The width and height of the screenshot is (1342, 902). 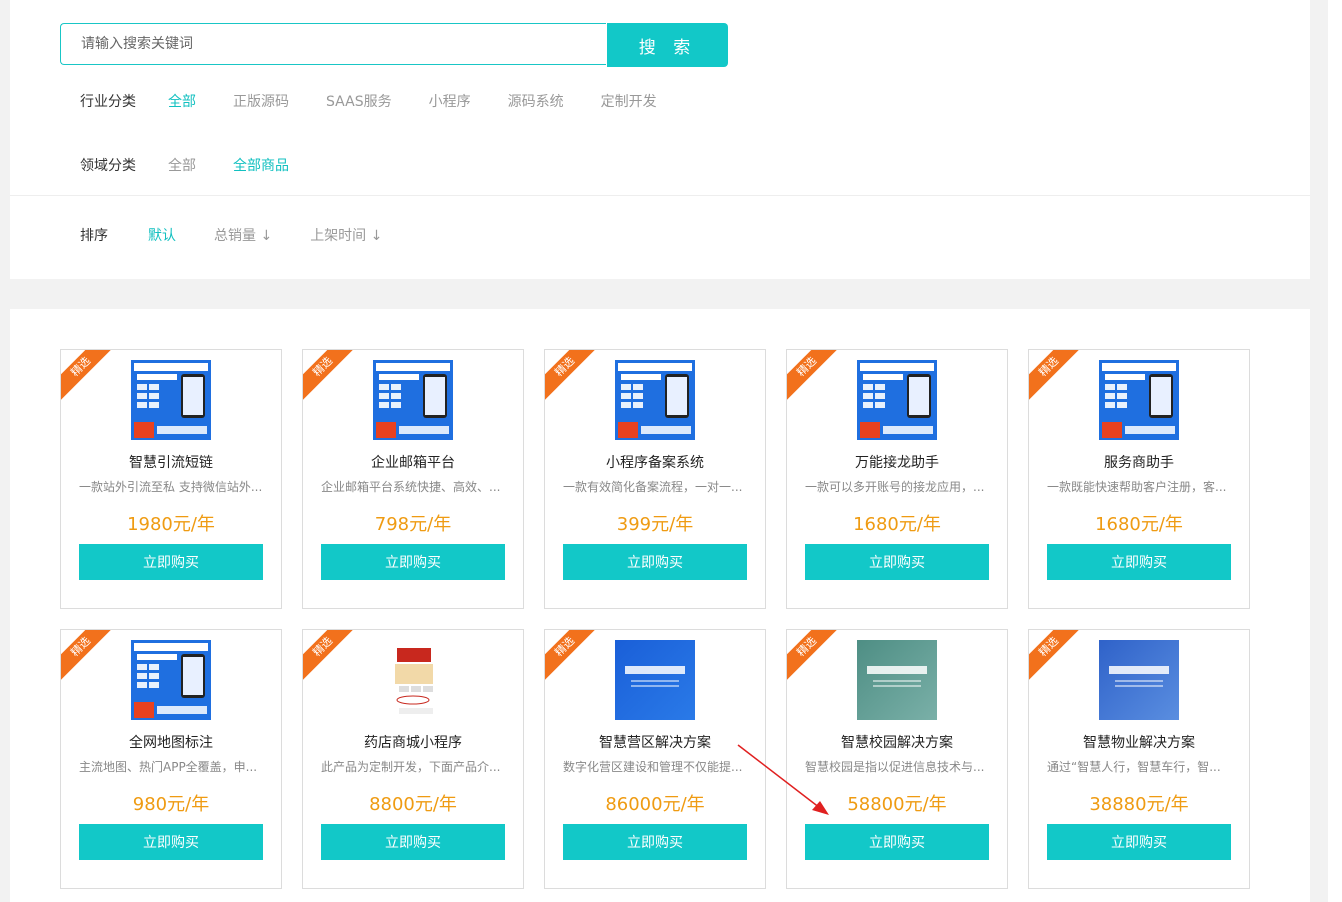 What do you see at coordinates (897, 479) in the screenshot?
I see `product-card: 精选万能接龙助手一款可以多开账号的接龙应用，... 1680元/年立即购买` at bounding box center [897, 479].